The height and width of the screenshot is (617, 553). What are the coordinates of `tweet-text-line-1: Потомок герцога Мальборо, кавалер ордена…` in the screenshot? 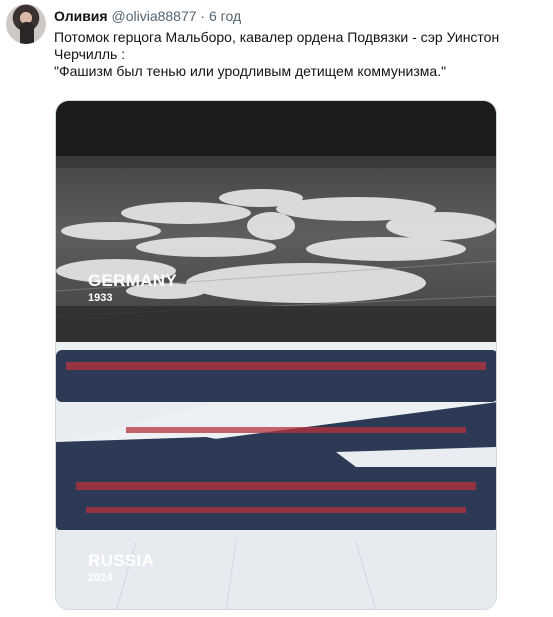 It's located at (277, 37).